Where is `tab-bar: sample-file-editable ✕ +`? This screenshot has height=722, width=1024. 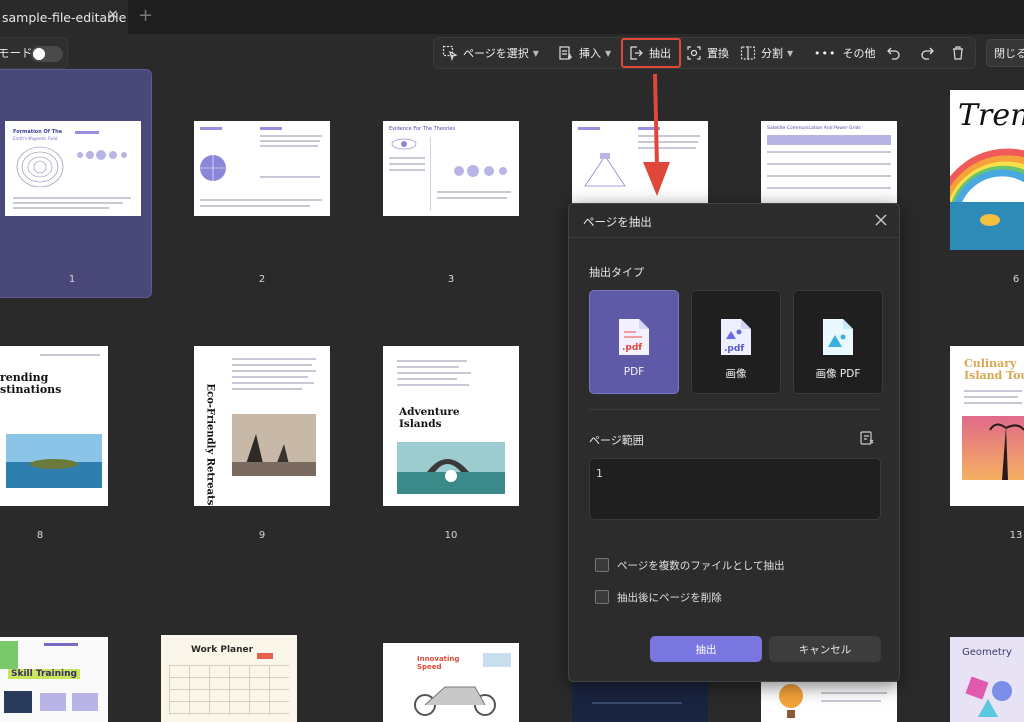
tab-bar: sample-file-editable ✕ + is located at coordinates (512, 17).